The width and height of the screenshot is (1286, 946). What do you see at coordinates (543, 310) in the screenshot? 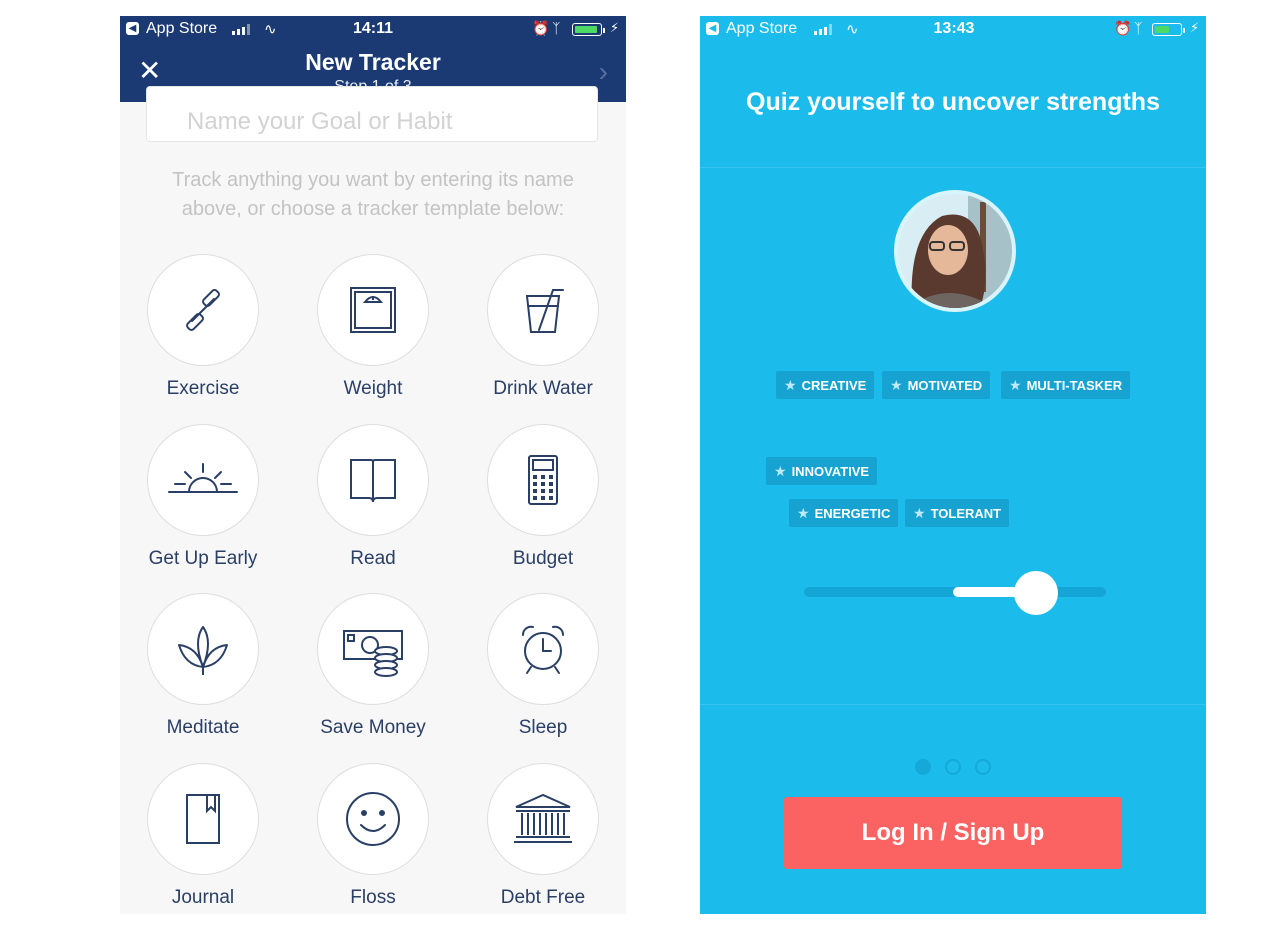
I see `water-glass-icon` at bounding box center [543, 310].